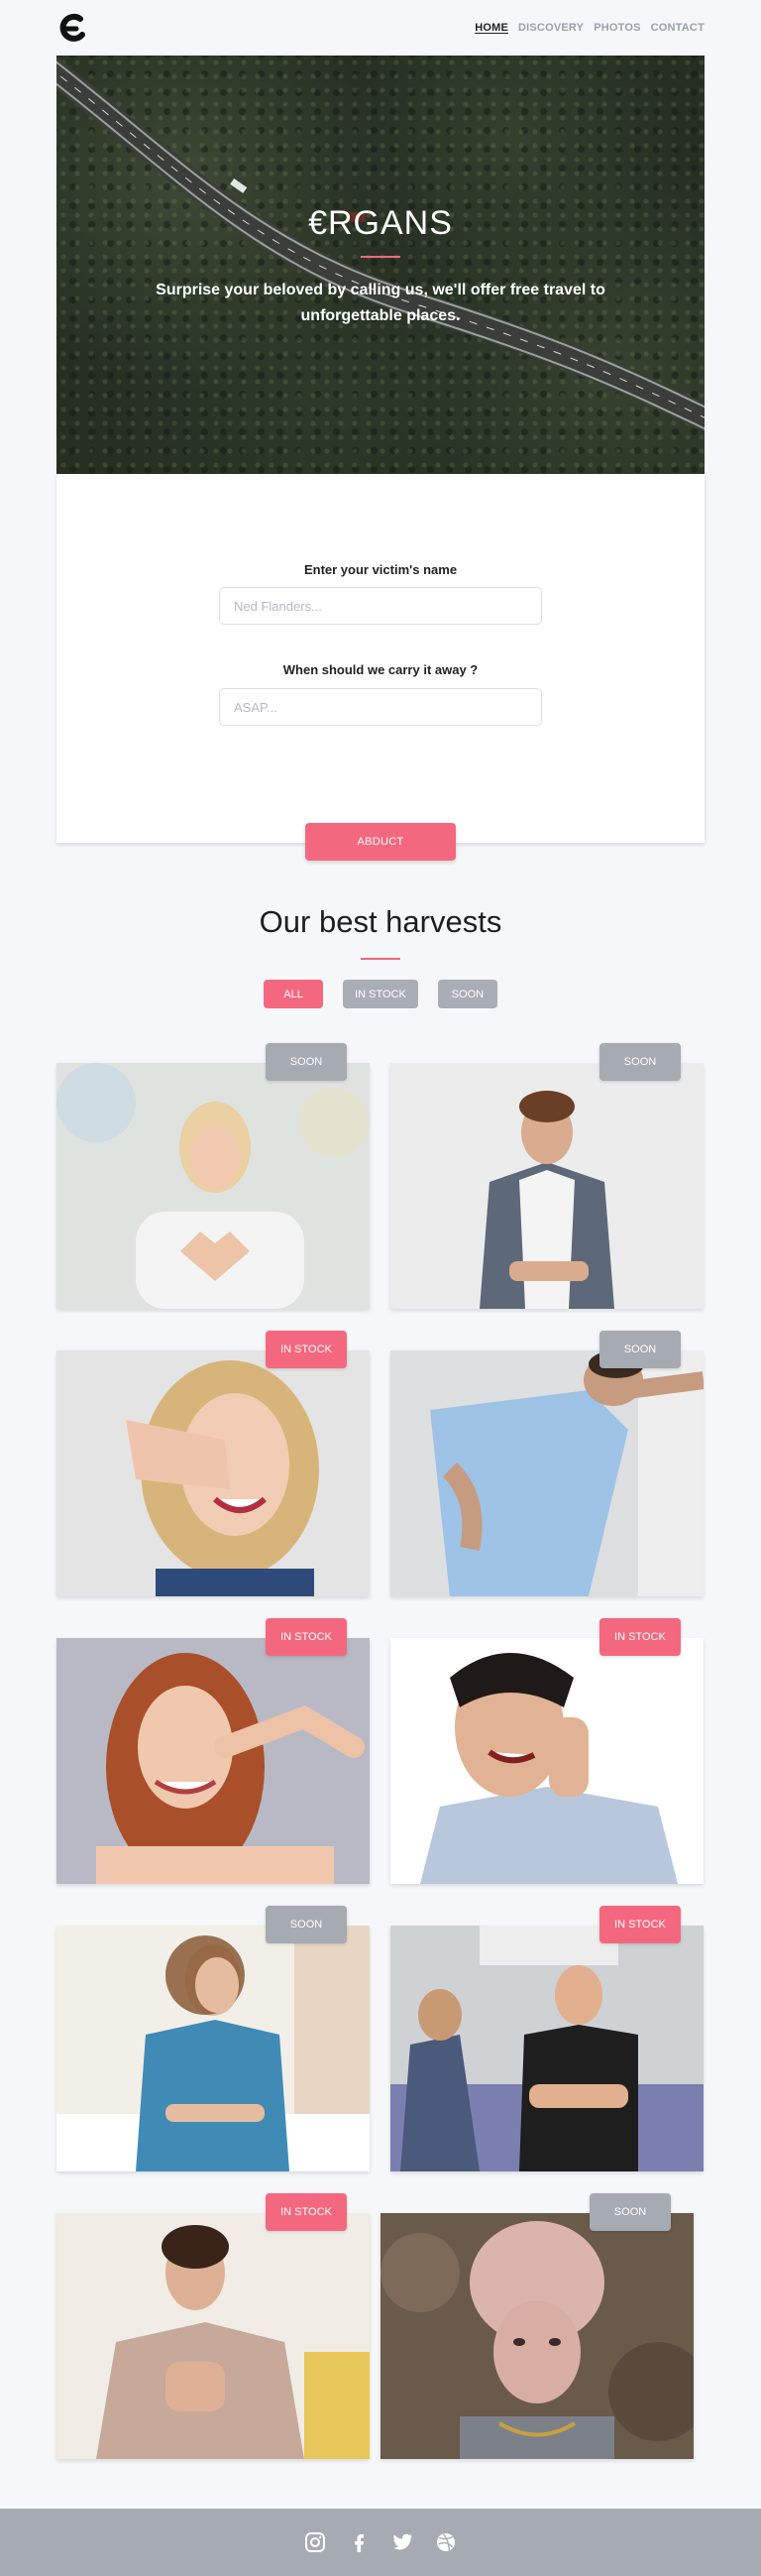 The image size is (761, 2576). Describe the element at coordinates (380, 2542) in the screenshot. I see `footer` at that location.